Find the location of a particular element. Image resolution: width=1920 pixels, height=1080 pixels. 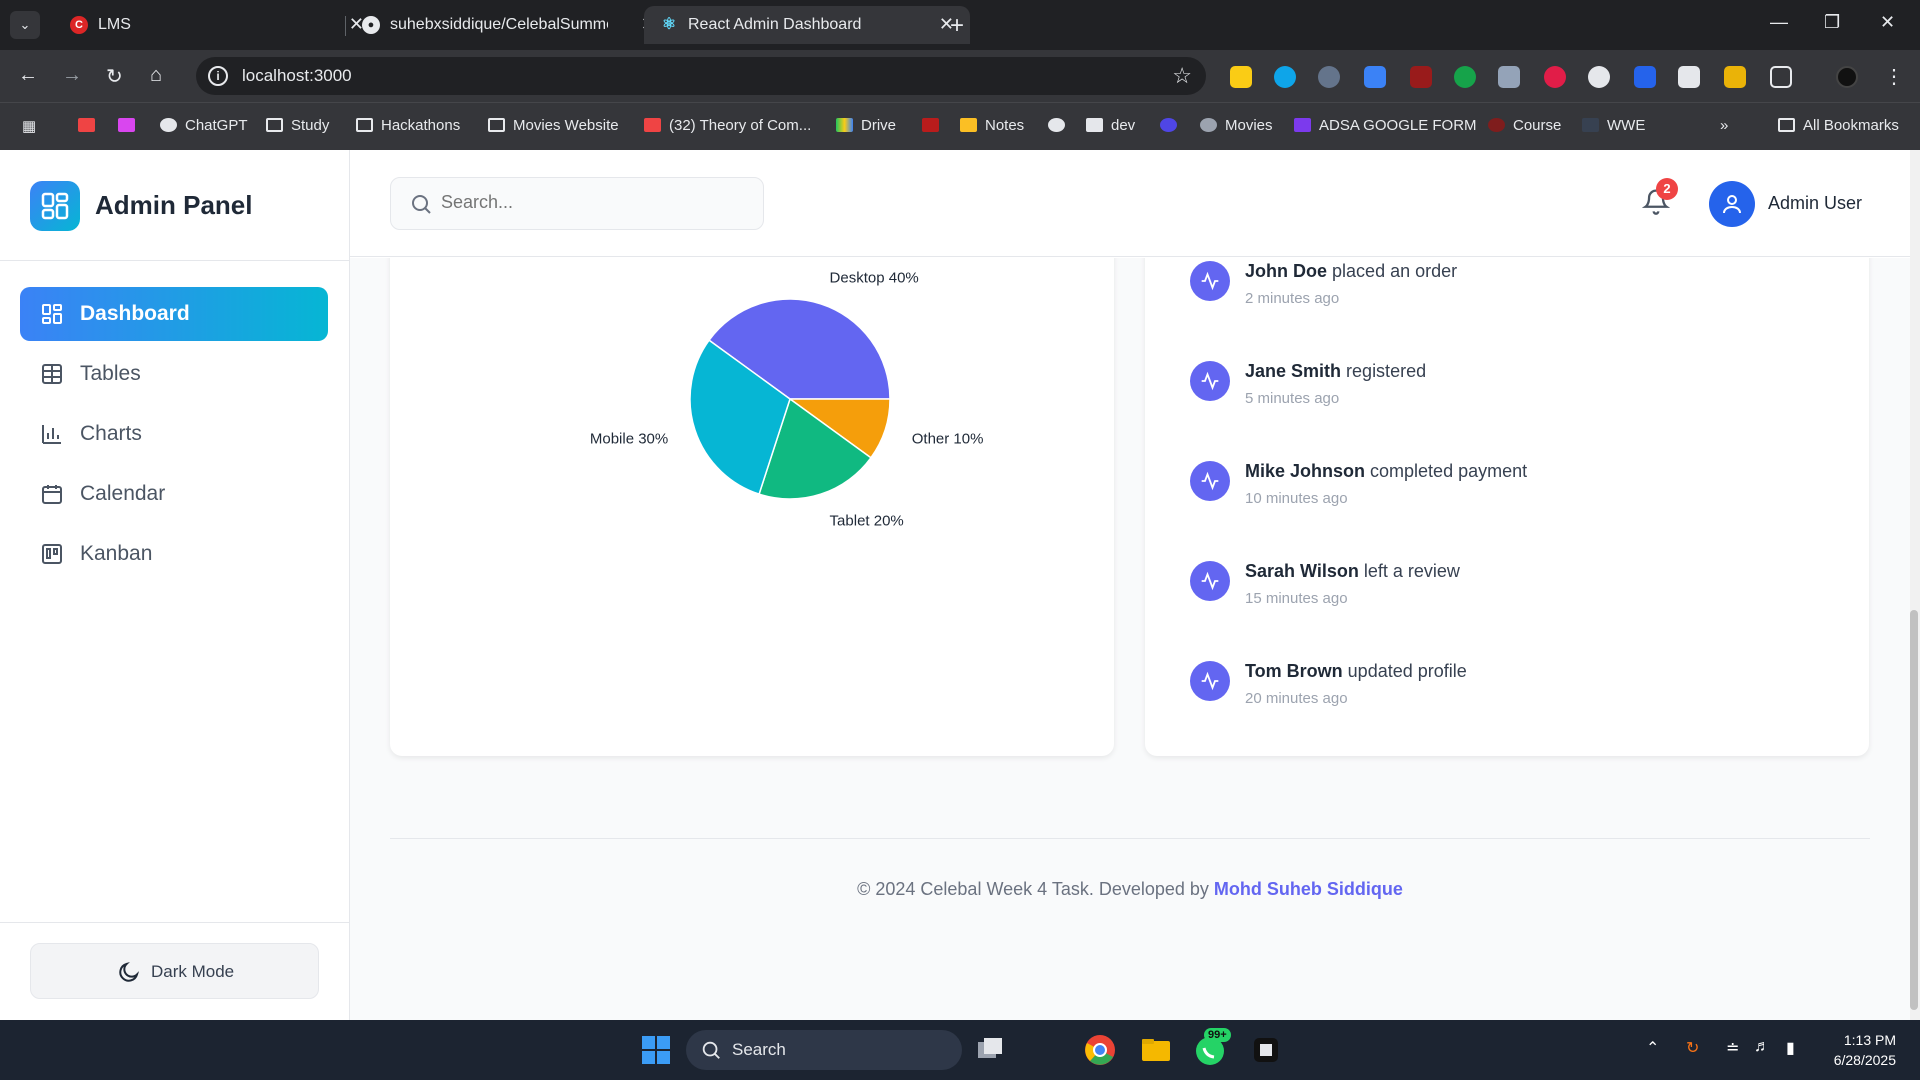

bookmark-label: ChatGPT is located at coordinates (216, 125).